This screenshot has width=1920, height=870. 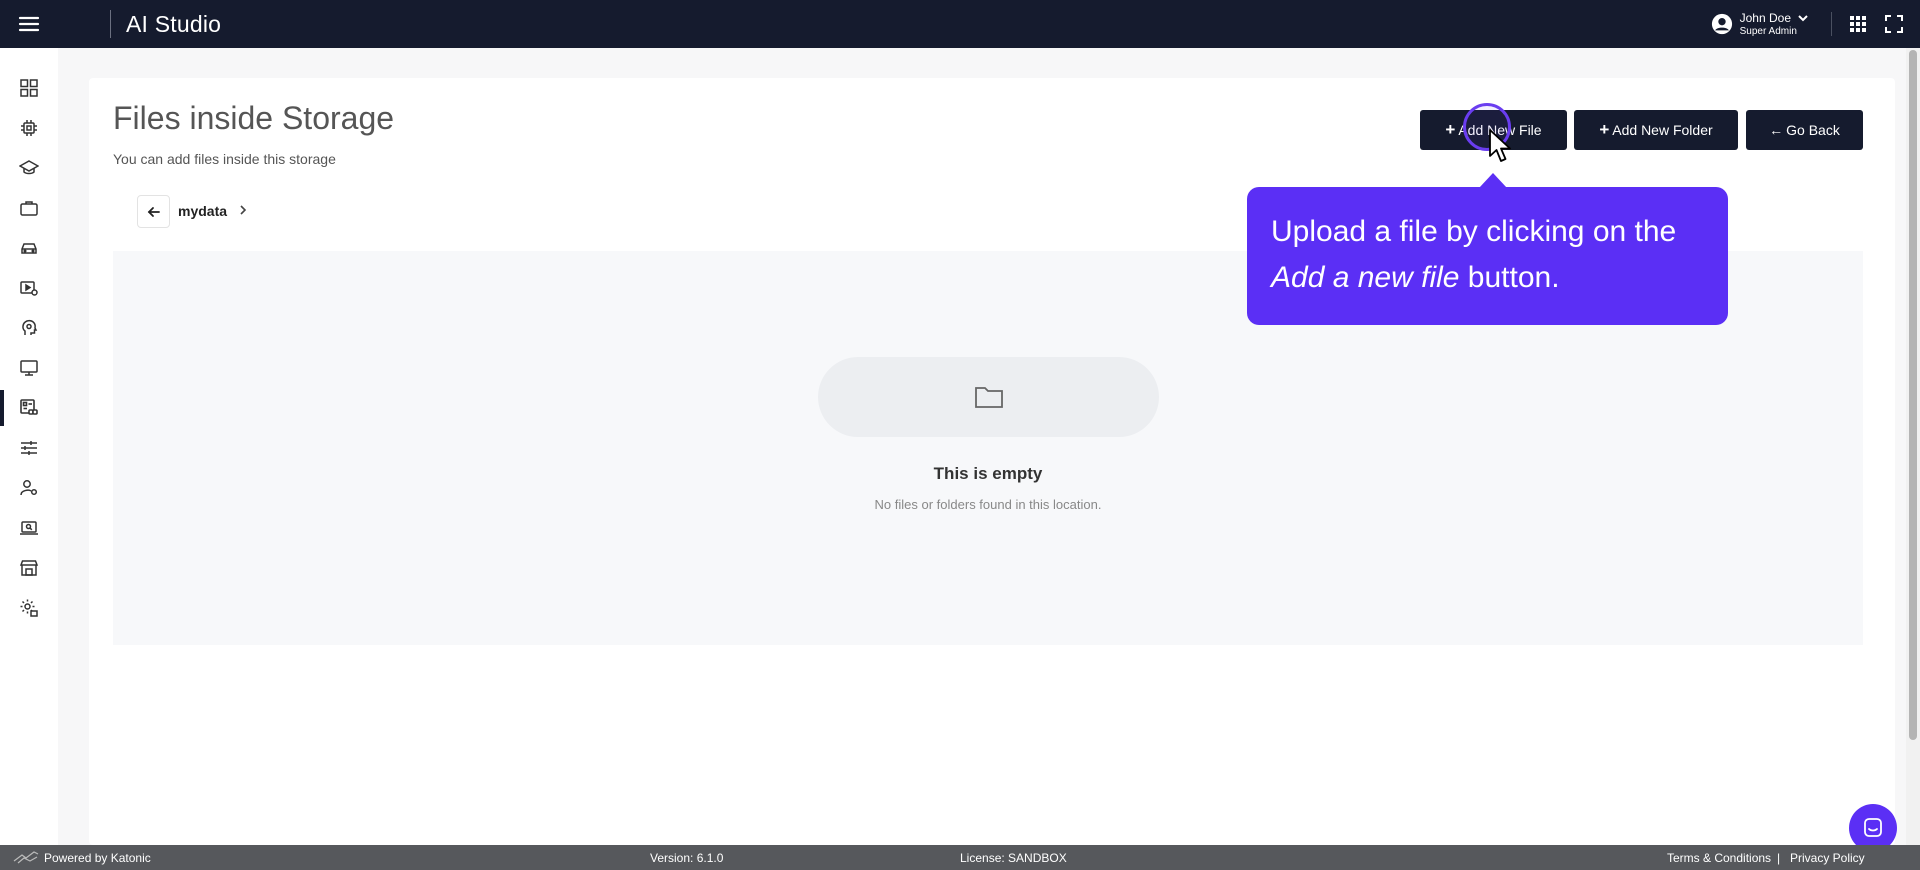 What do you see at coordinates (1365, 277) in the screenshot?
I see `tooltip-text-emphasis: Add a new file` at bounding box center [1365, 277].